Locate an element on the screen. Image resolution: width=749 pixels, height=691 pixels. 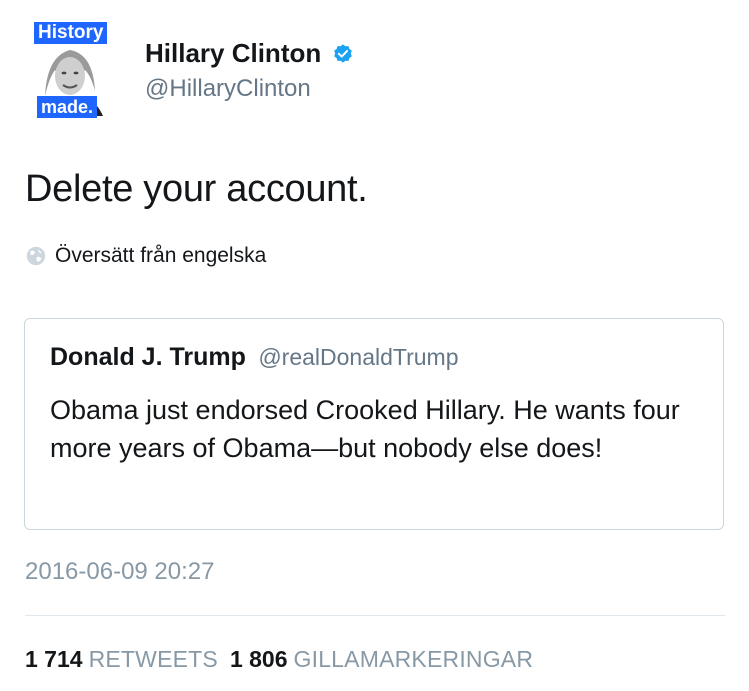
globe-icon is located at coordinates (36, 256).